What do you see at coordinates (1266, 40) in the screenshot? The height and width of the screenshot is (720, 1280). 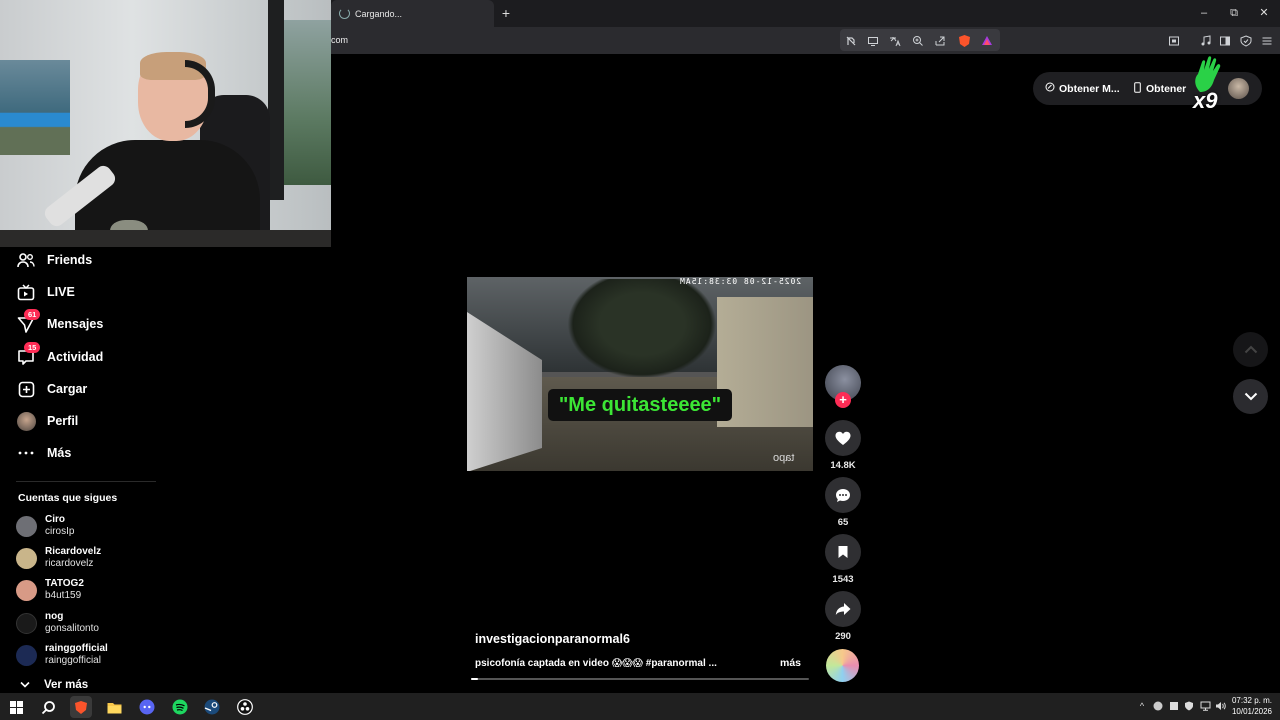 I see `menu-icon` at bounding box center [1266, 40].